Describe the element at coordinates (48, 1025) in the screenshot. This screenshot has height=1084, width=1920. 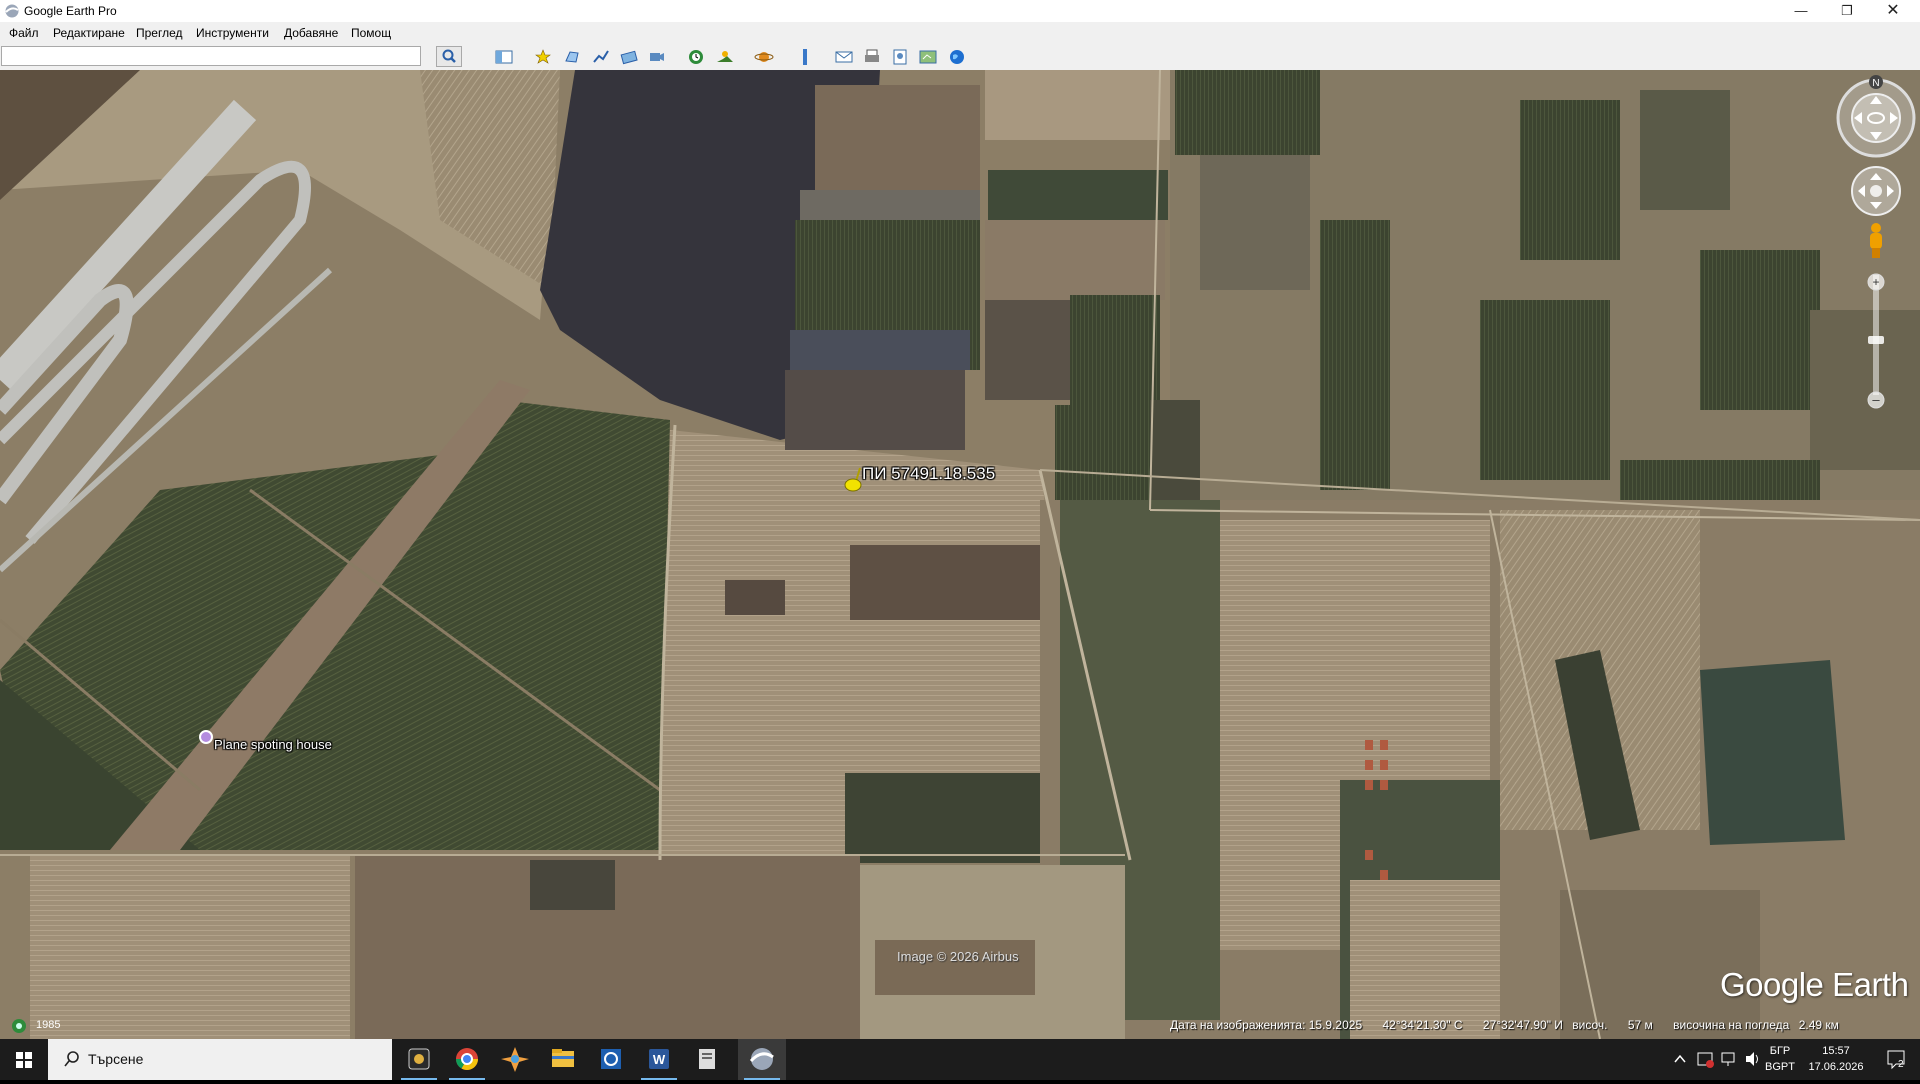
I see `historic-year: 1985` at that location.